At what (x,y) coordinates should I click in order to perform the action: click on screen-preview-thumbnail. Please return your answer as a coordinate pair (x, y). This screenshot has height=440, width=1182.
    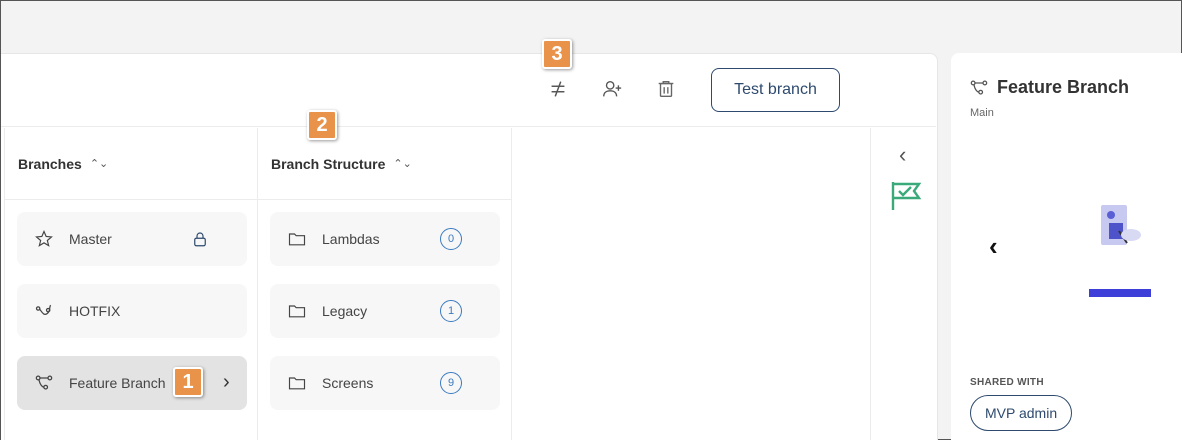
    Looking at the image, I should click on (1116, 251).